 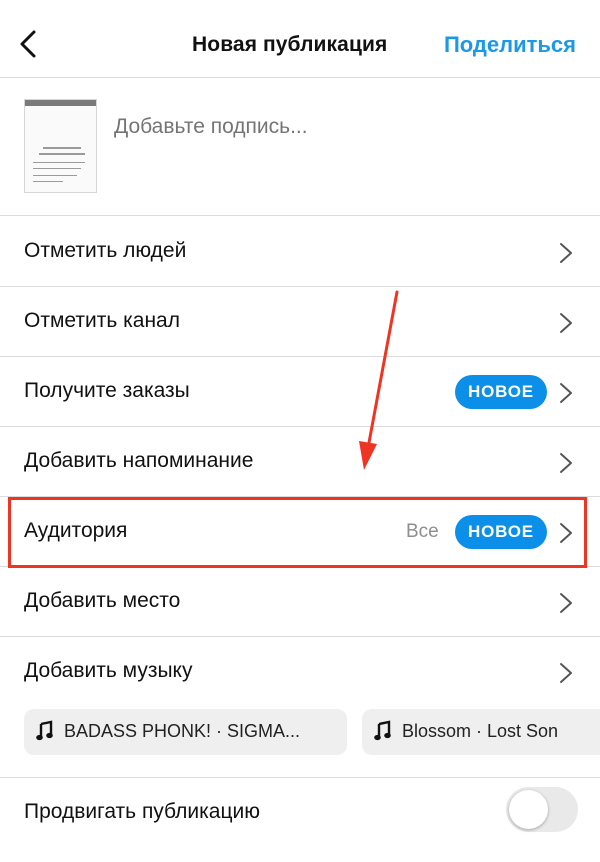 What do you see at coordinates (102, 600) in the screenshot?
I see `add-location-label: Добавить место` at bounding box center [102, 600].